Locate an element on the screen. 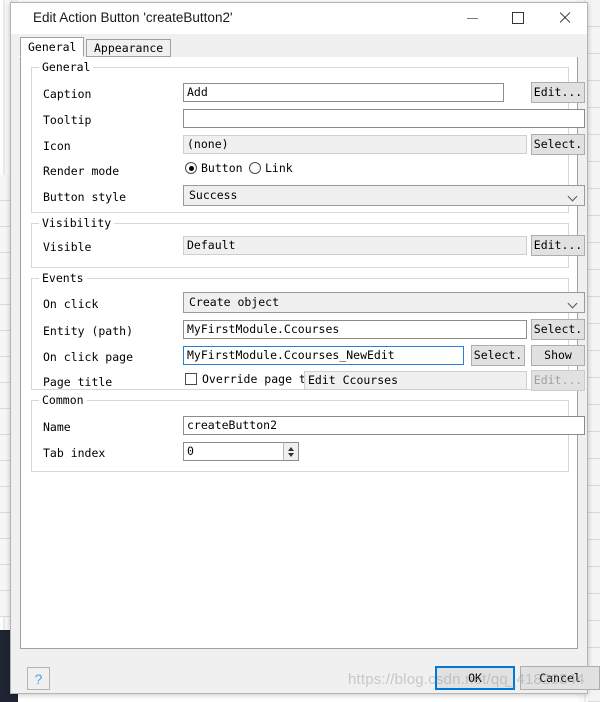 Image resolution: width=600 pixels, height=702 pixels. background-list-right is located at coordinates (594, 351).